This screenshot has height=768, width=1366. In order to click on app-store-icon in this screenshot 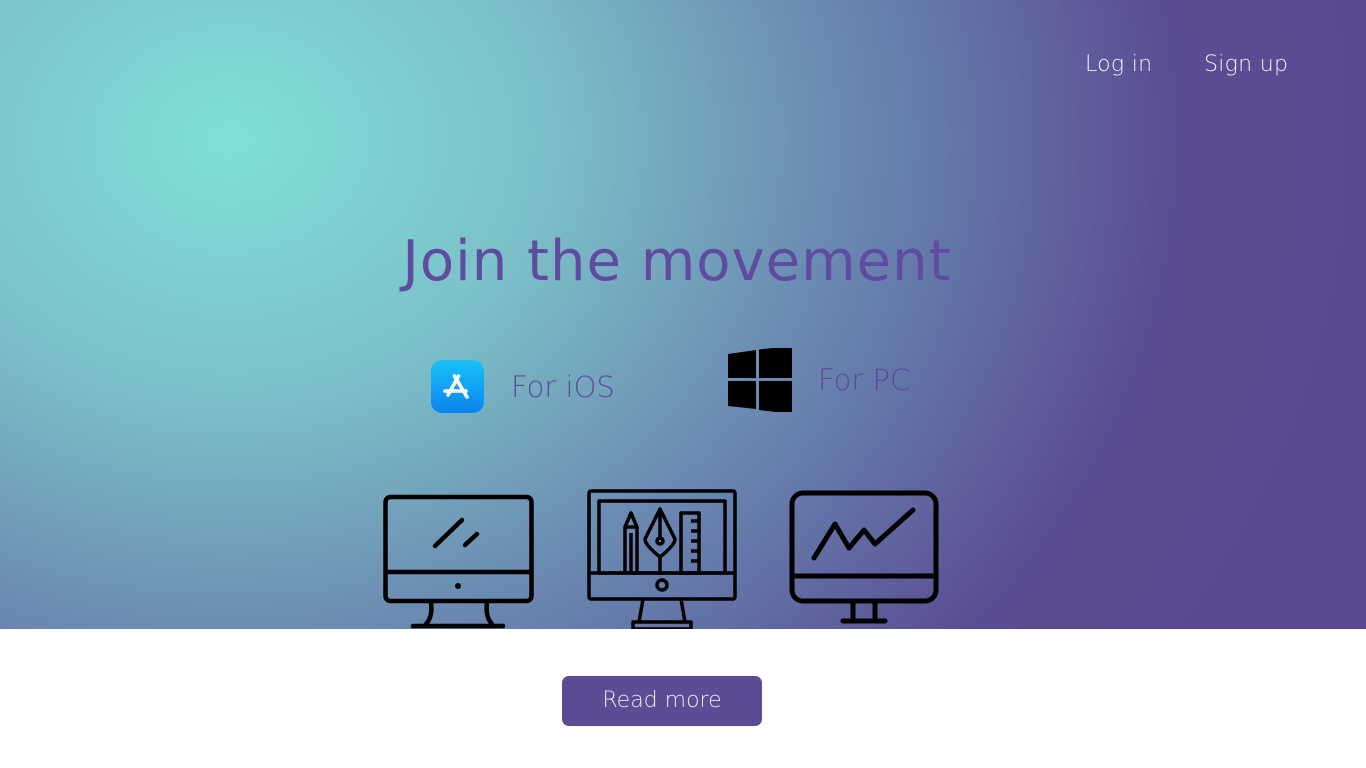, I will do `click(457, 386)`.